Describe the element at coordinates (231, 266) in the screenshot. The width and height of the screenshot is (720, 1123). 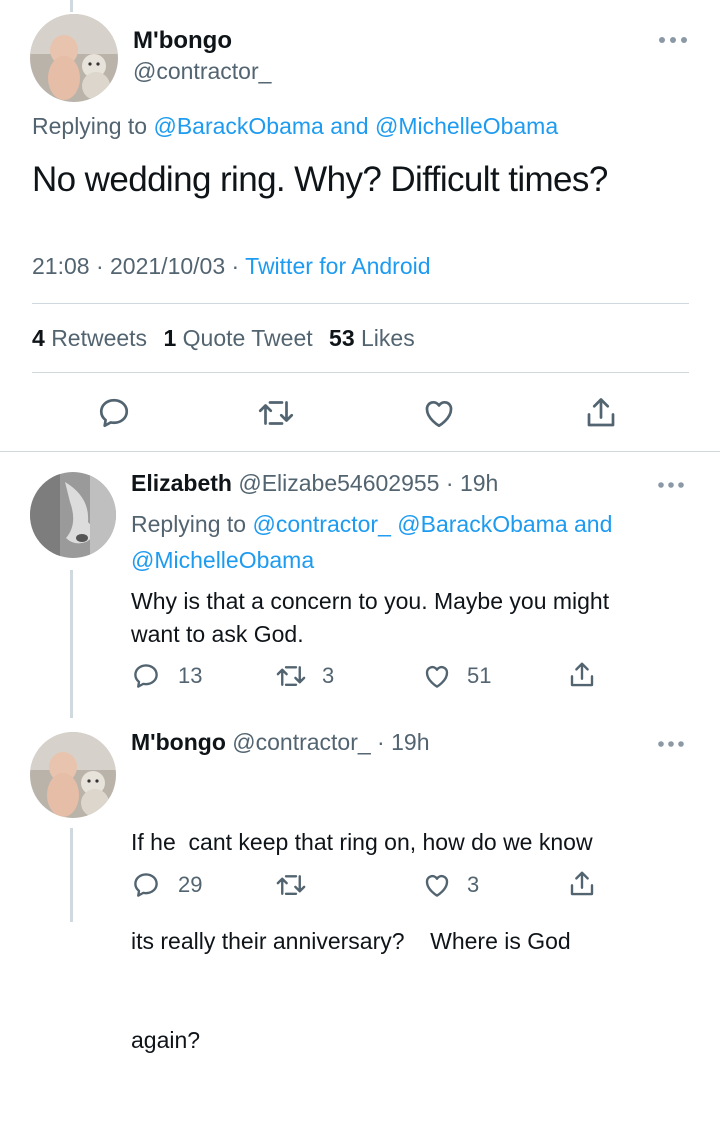
I see `tweet-meta: 21:08 · 2021/10/03 · Twitter for Android` at that location.